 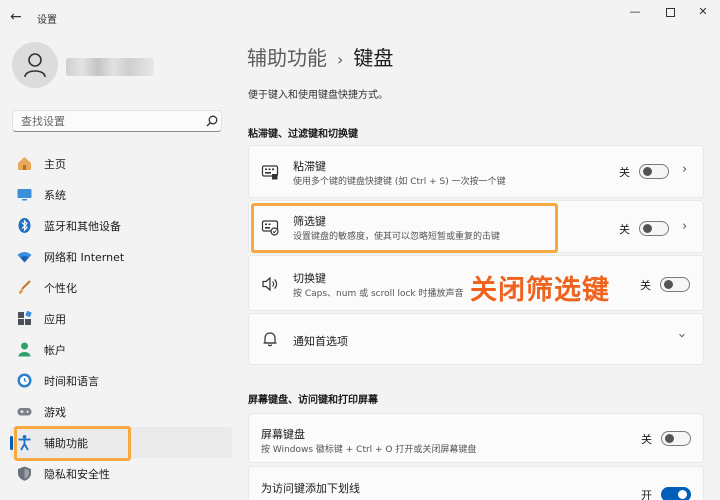 I want to click on app-title: 设置, so click(x=47, y=20).